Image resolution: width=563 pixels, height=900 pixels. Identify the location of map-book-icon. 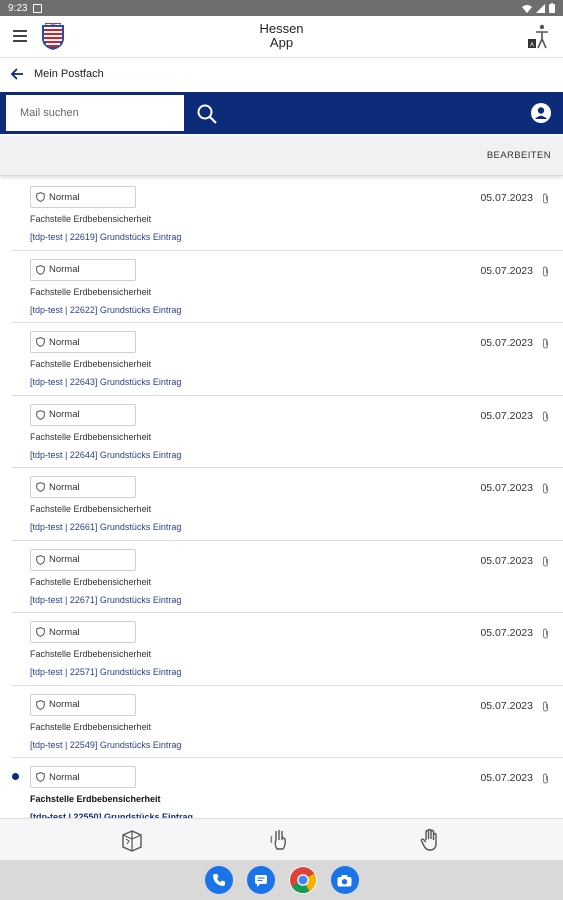
(132, 840).